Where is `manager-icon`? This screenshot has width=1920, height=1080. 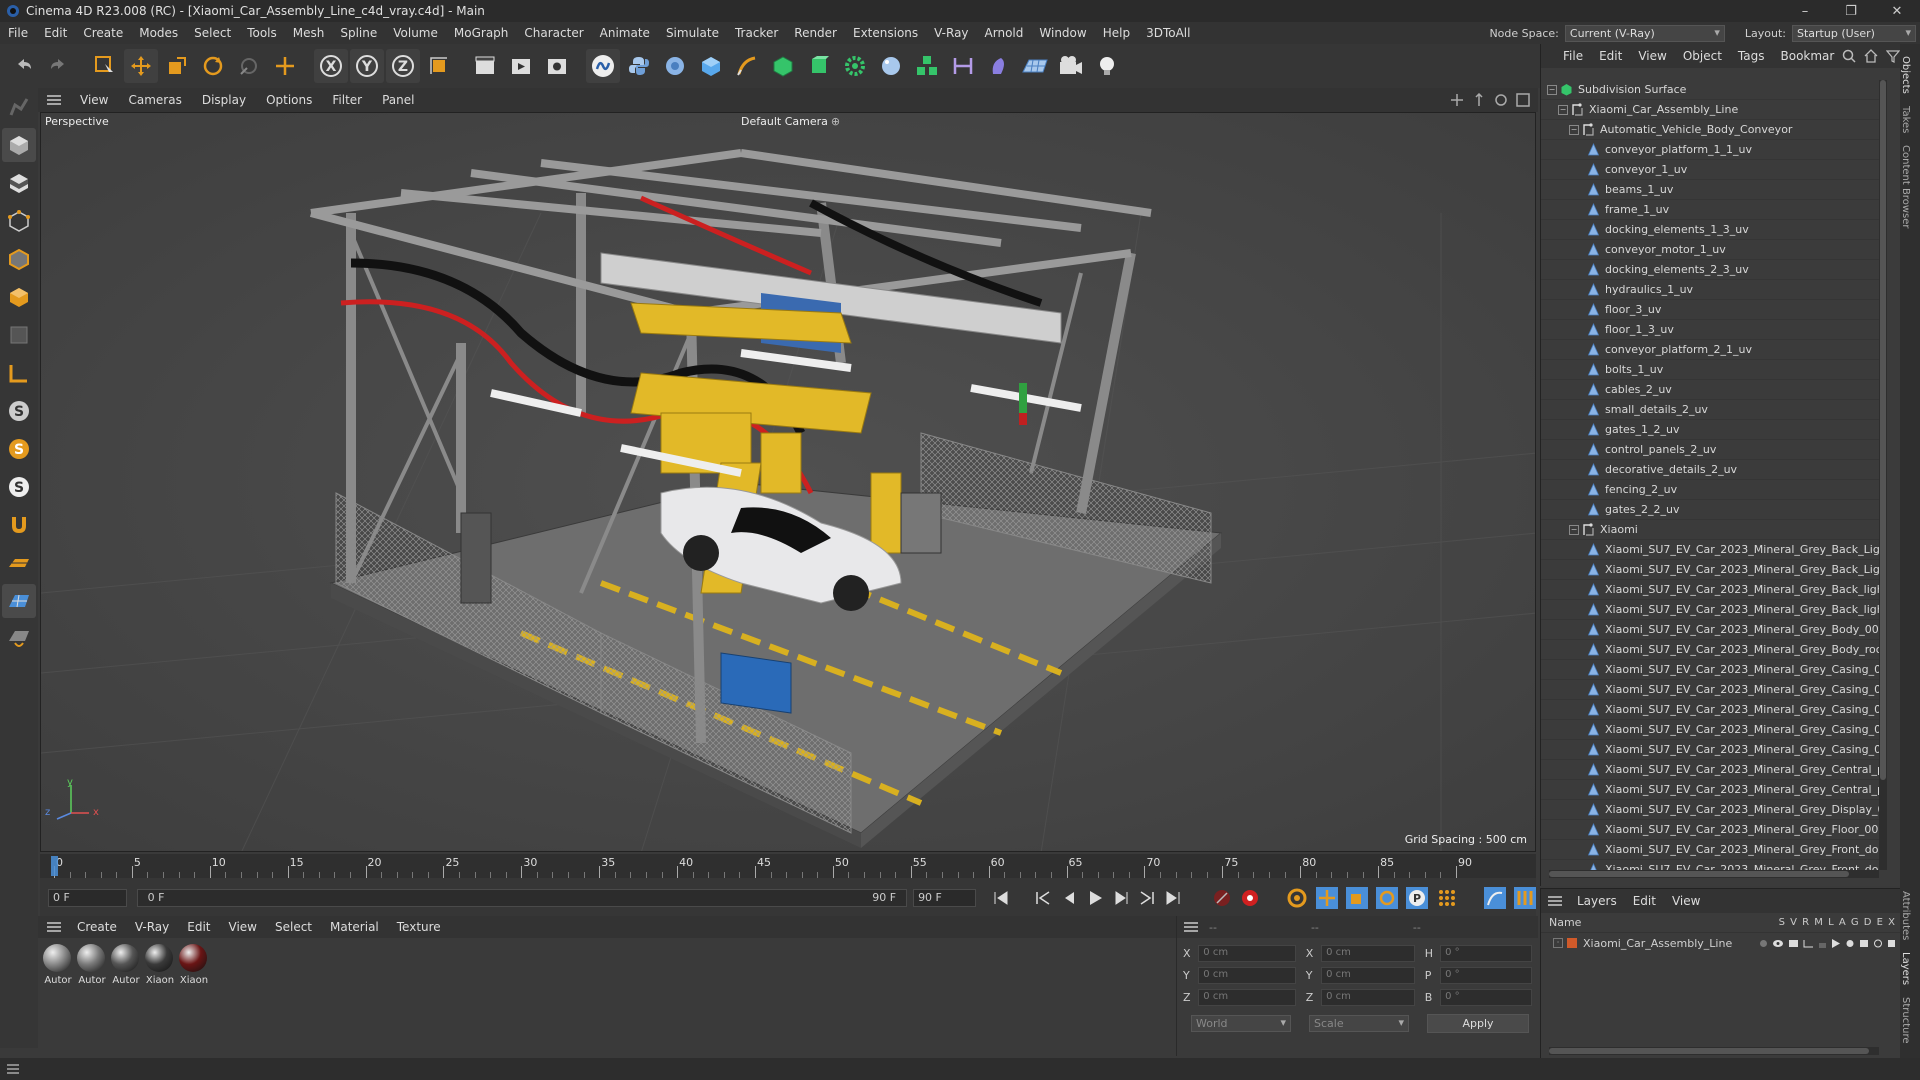 manager-icon is located at coordinates (1808, 943).